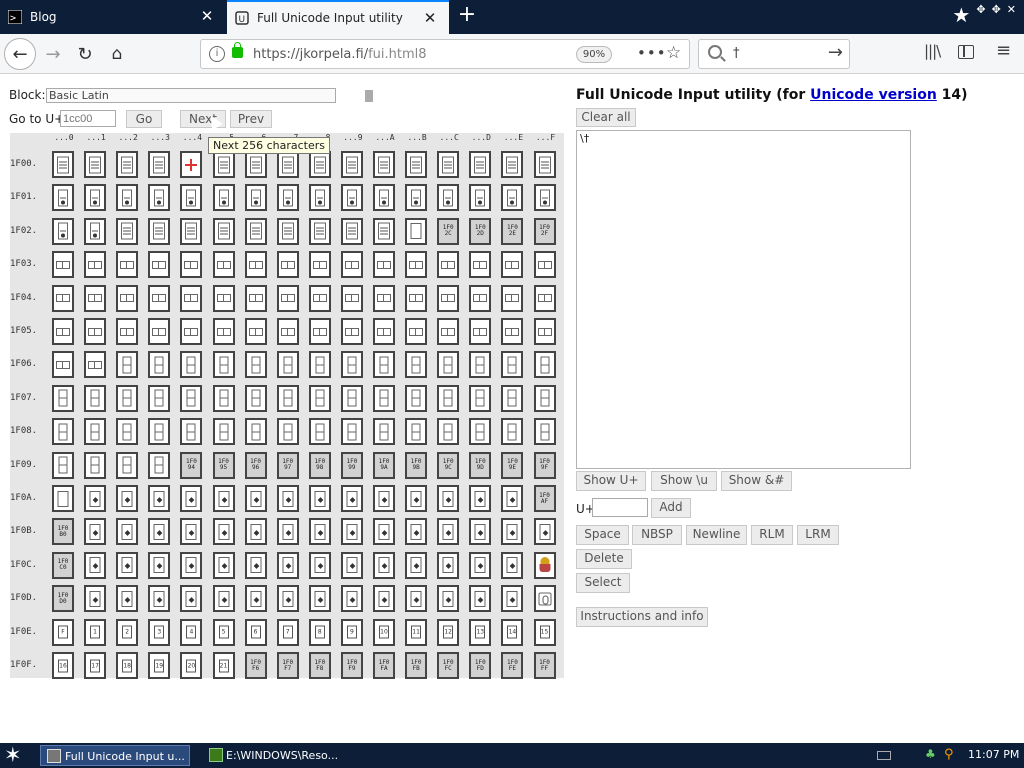 The width and height of the screenshot is (1024, 768). Describe the element at coordinates (63, 532) in the screenshot. I see `char-cell: 1F0 B0` at that location.